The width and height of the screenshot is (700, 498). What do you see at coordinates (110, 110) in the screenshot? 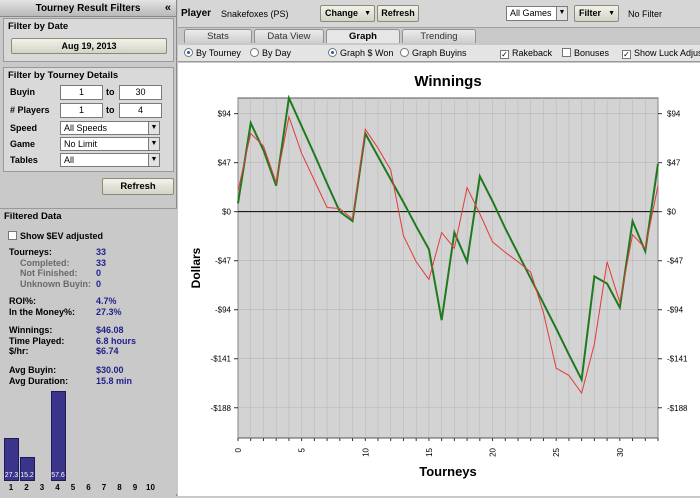
I see `players-to-label: to` at bounding box center [110, 110].